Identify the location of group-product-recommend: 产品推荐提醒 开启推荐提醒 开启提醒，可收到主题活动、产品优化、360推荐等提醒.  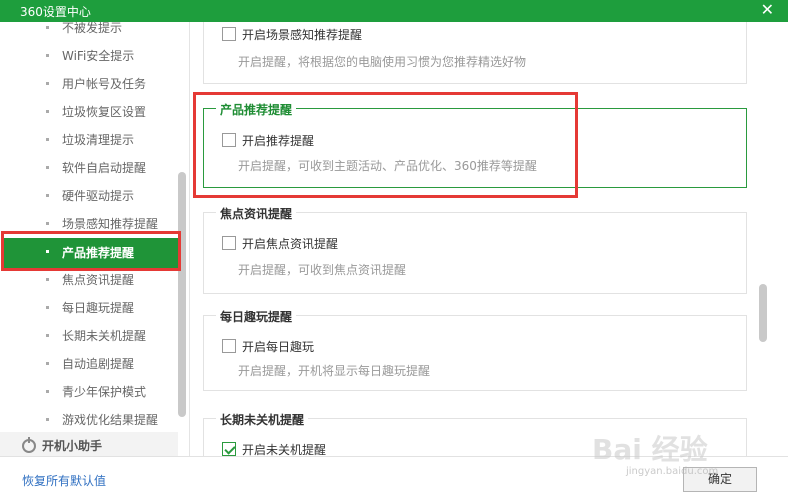
(475, 144).